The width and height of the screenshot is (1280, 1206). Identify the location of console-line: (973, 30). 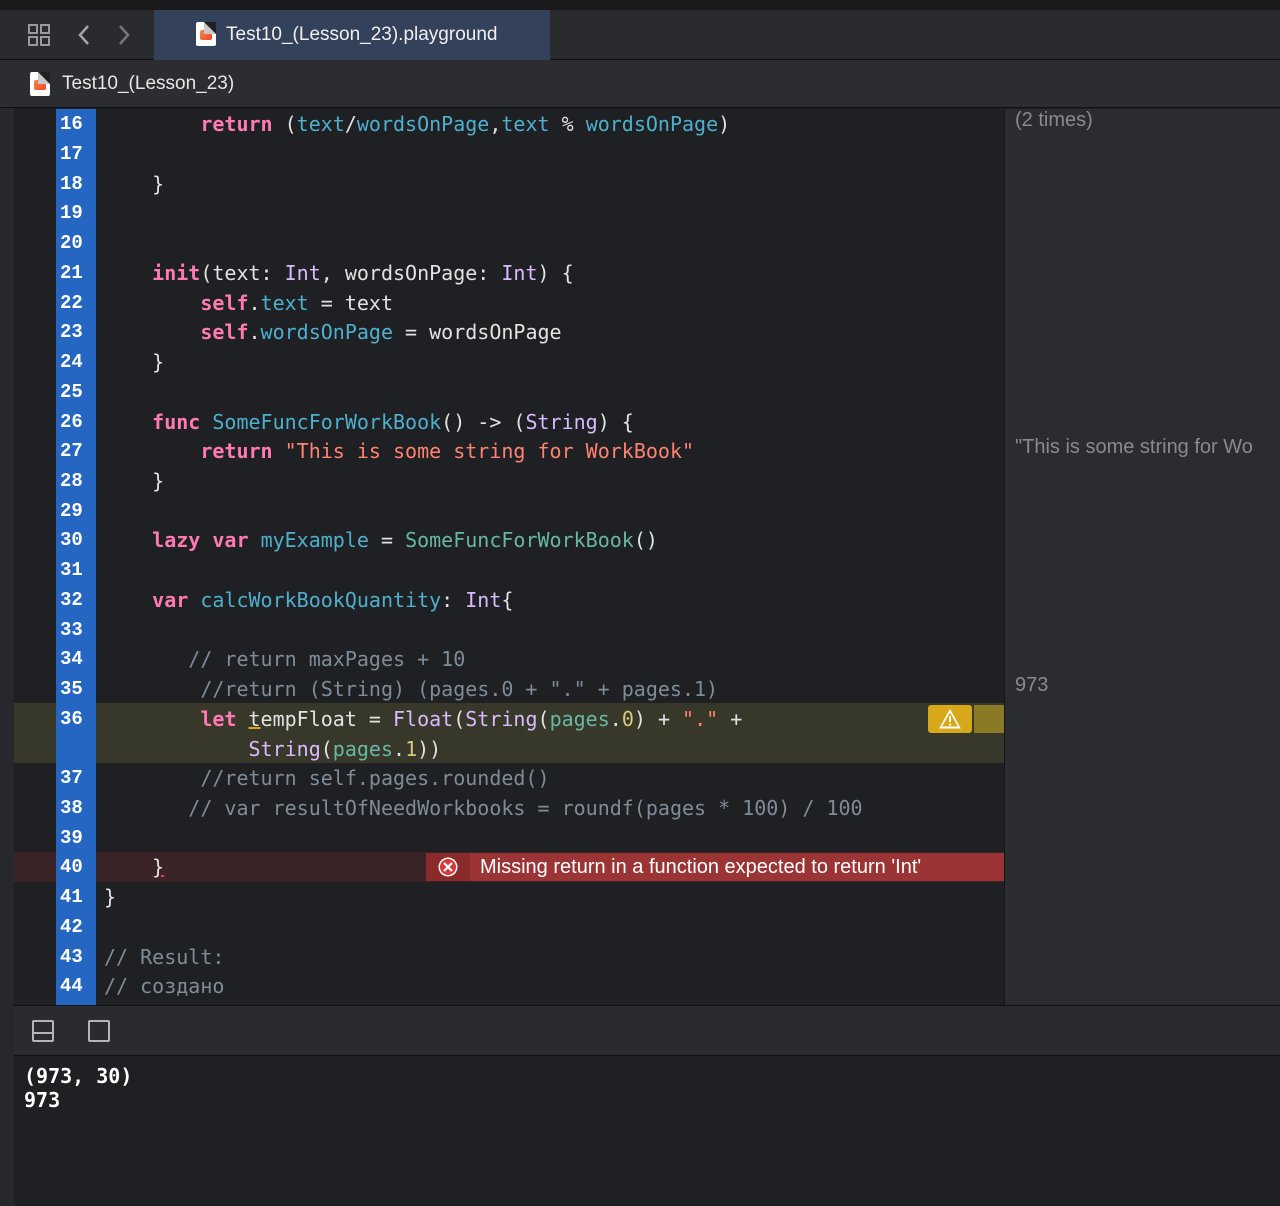
(78, 1076).